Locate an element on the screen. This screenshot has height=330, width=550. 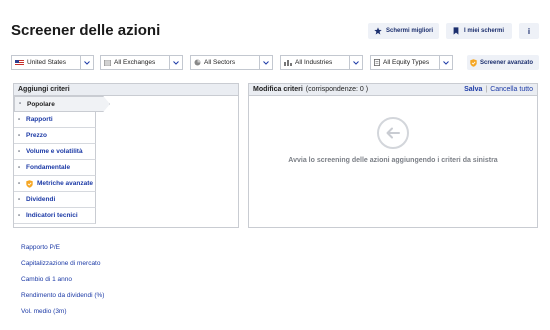
sector-icon is located at coordinates (197, 62).